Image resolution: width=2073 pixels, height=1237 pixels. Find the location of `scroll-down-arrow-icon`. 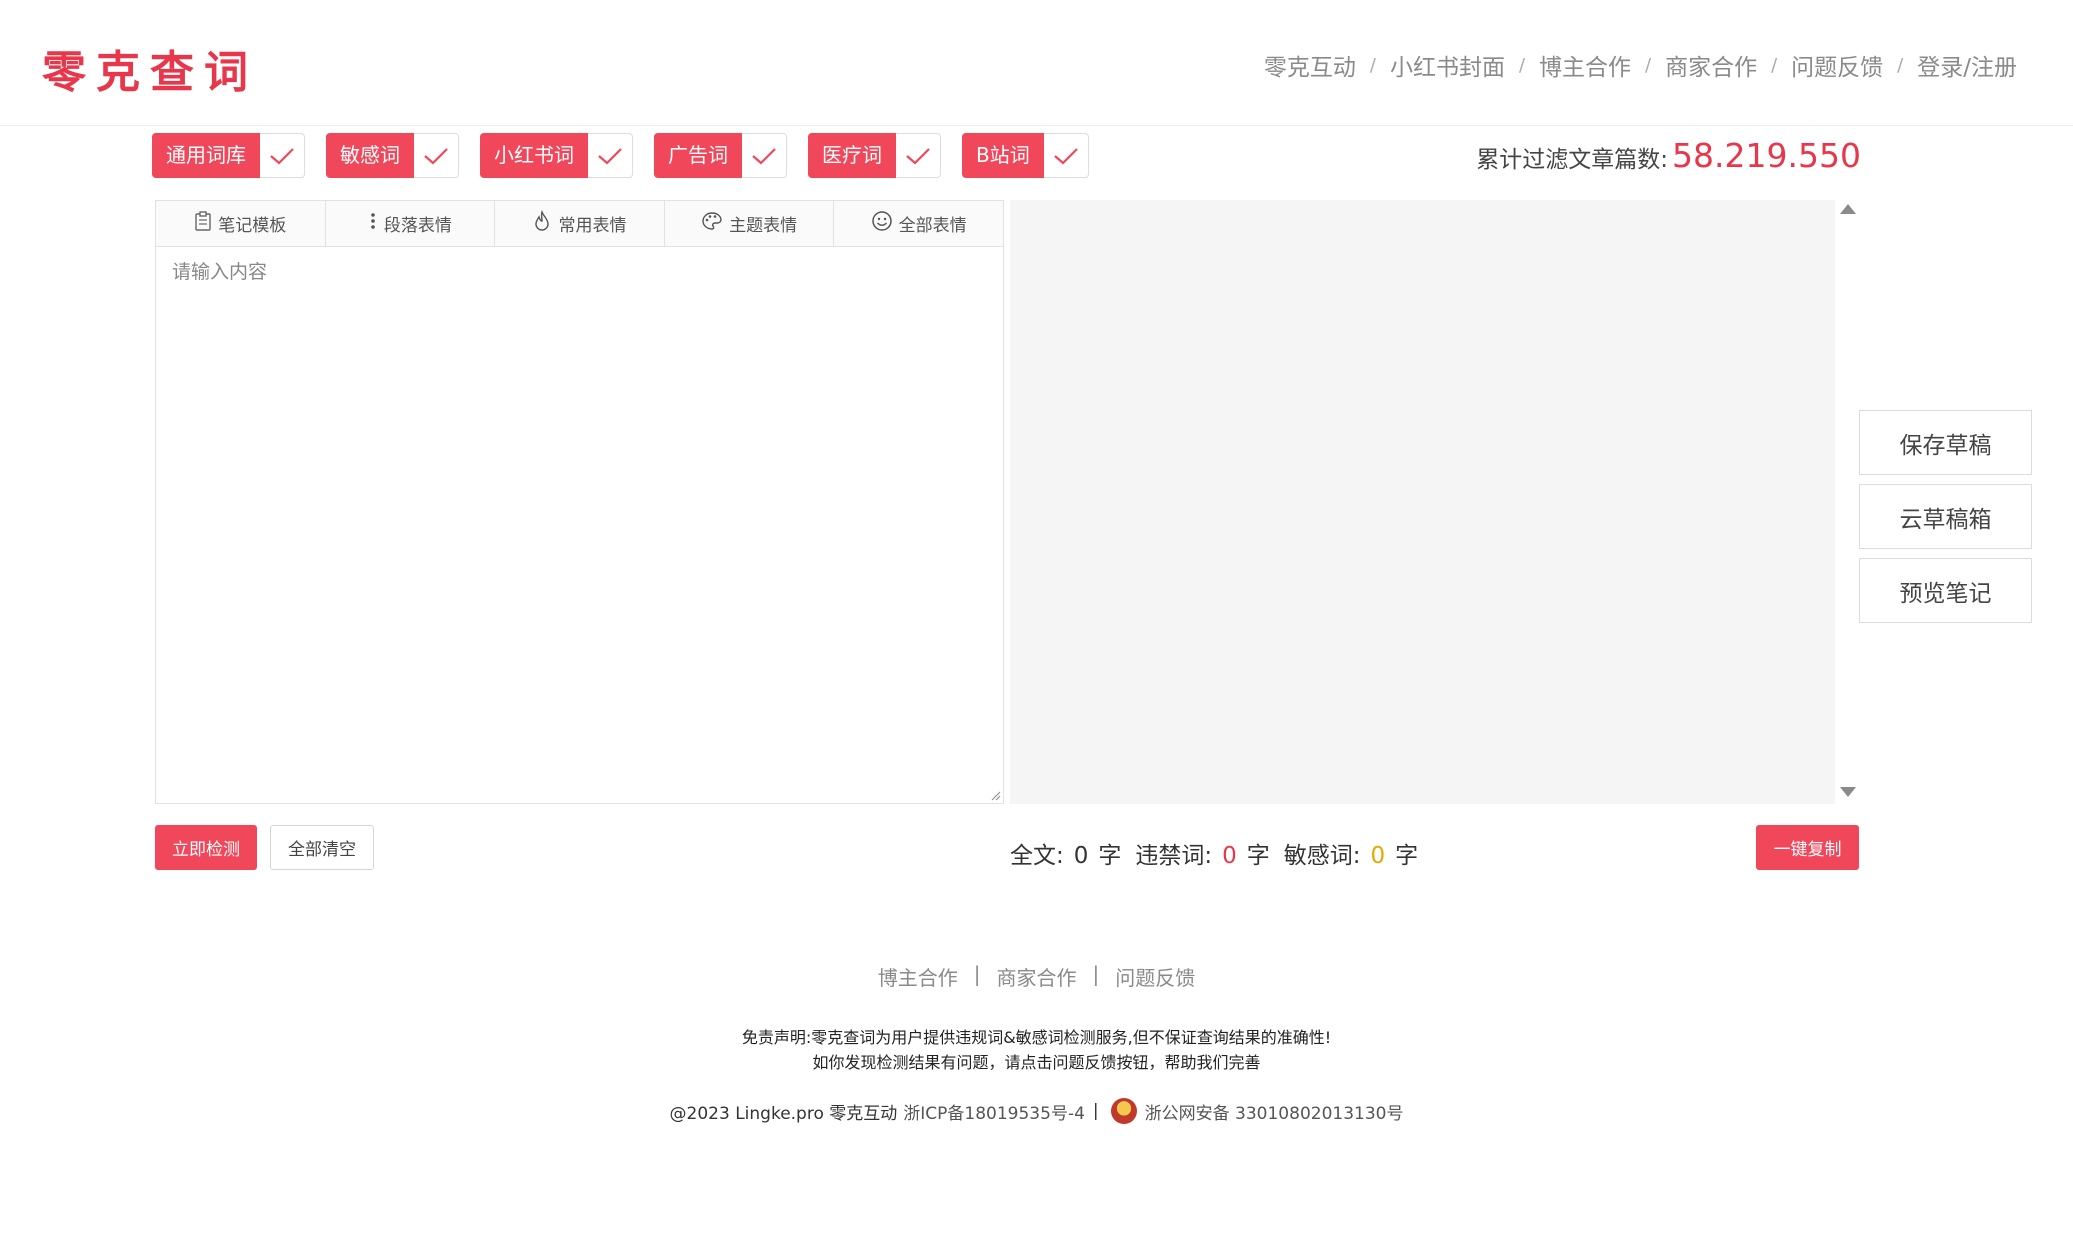

scroll-down-arrow-icon is located at coordinates (1848, 792).